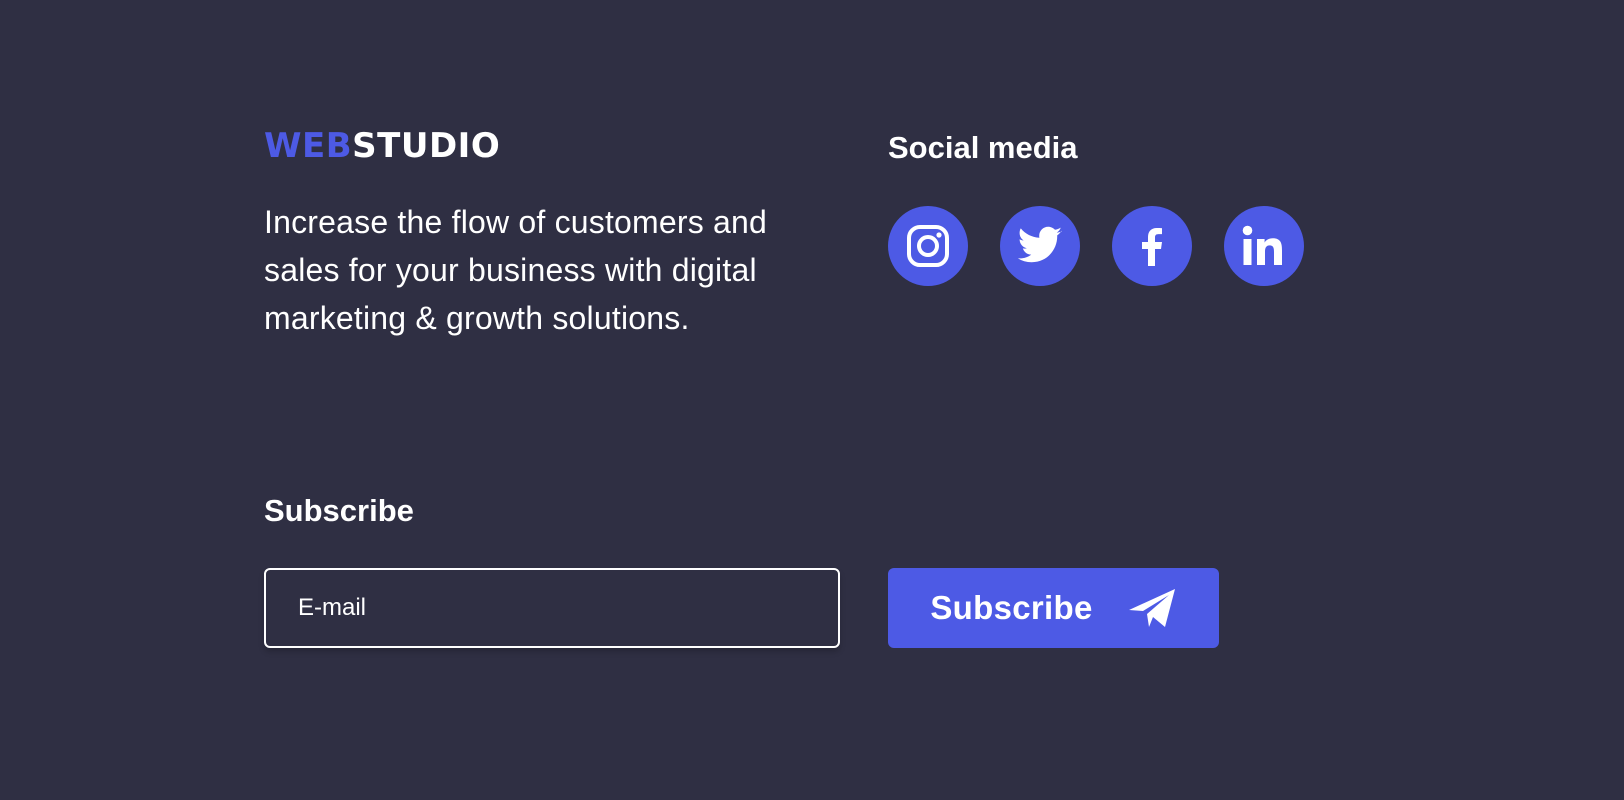  I want to click on facebook-link, so click(1152, 246).